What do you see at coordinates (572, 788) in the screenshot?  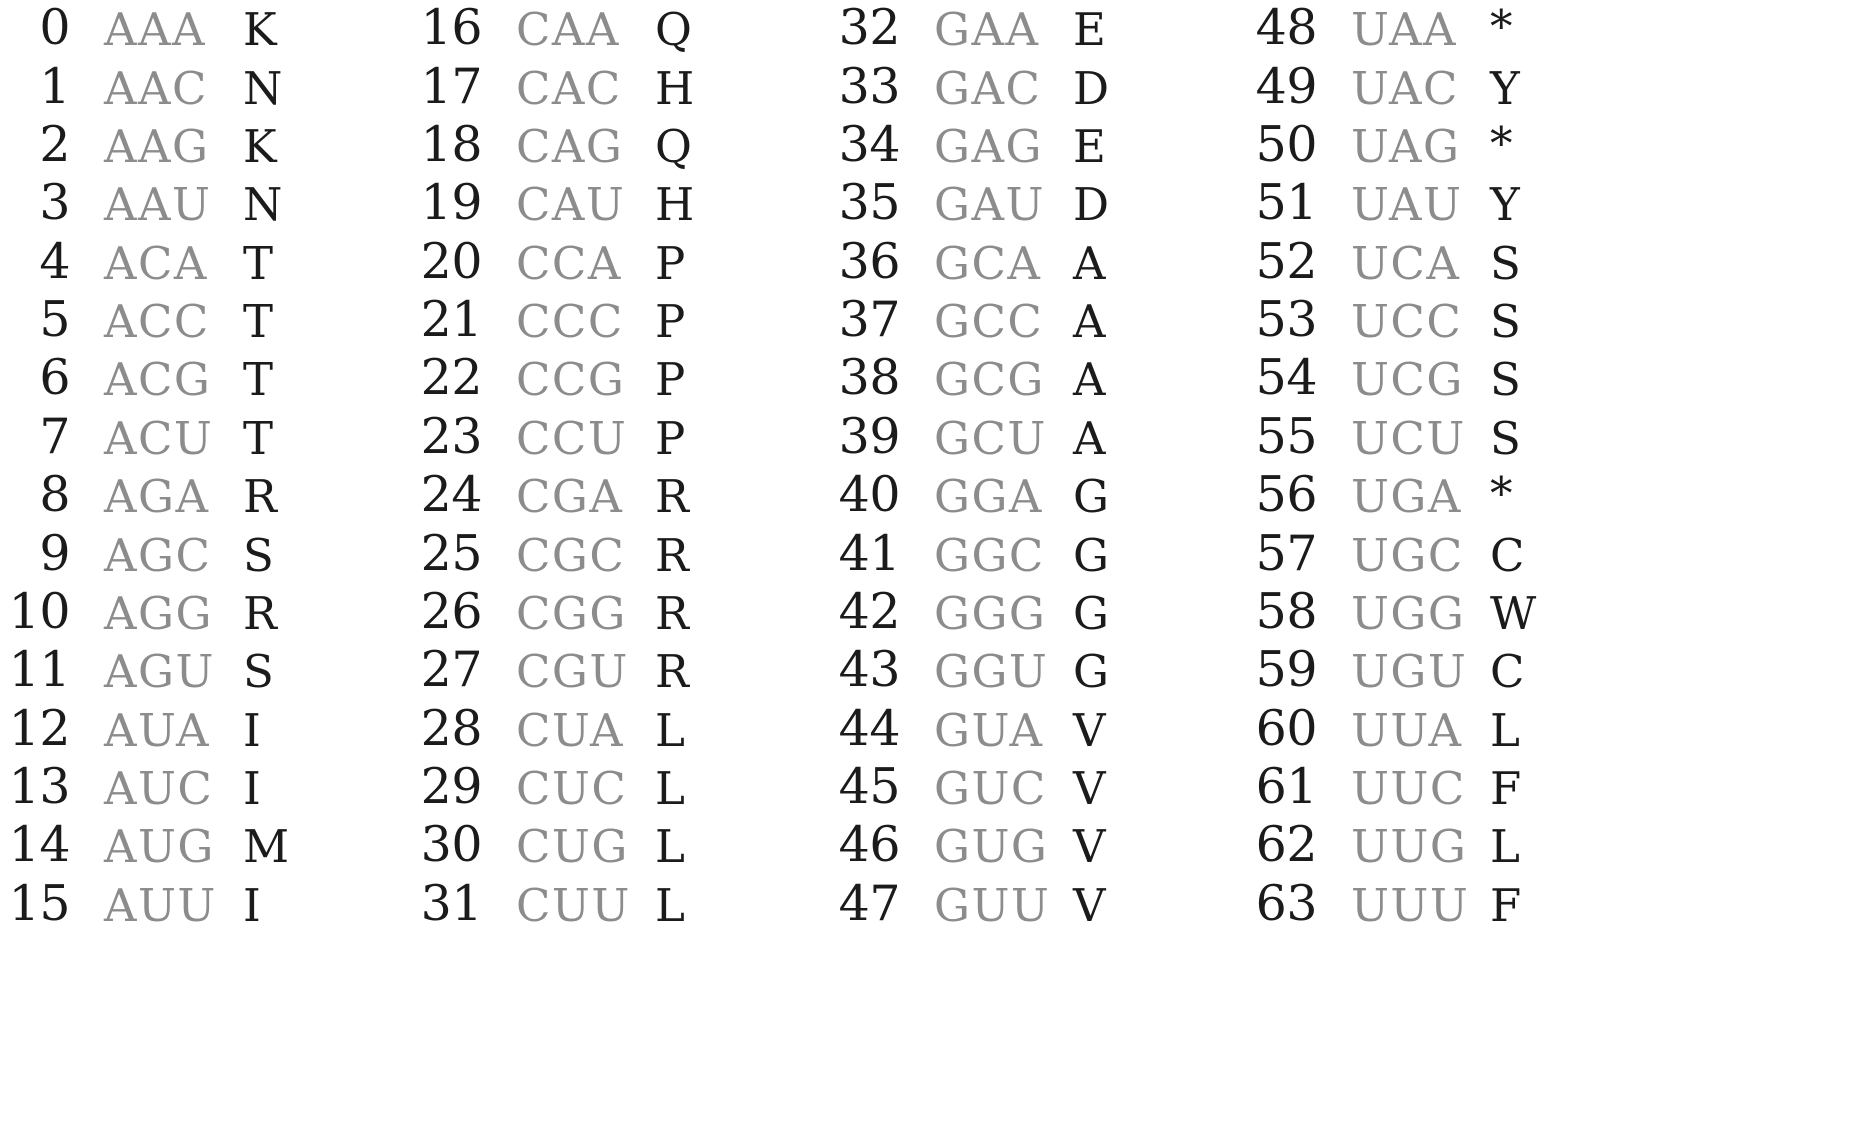 I see `codon-sequence: CUC` at bounding box center [572, 788].